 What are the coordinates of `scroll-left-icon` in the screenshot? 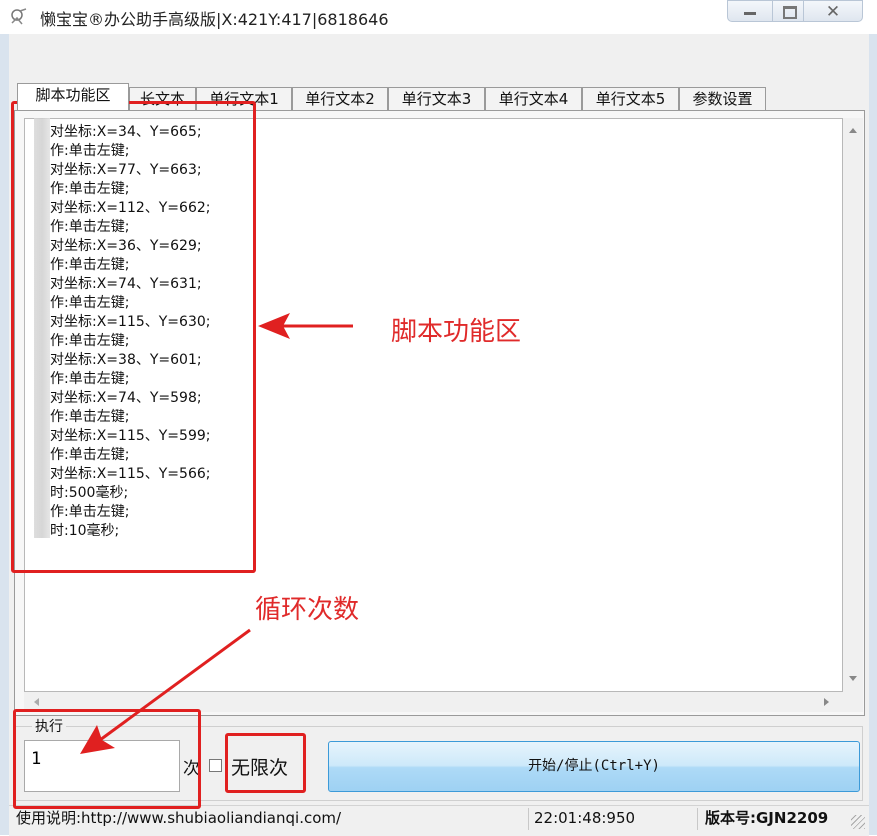 It's located at (36, 702).